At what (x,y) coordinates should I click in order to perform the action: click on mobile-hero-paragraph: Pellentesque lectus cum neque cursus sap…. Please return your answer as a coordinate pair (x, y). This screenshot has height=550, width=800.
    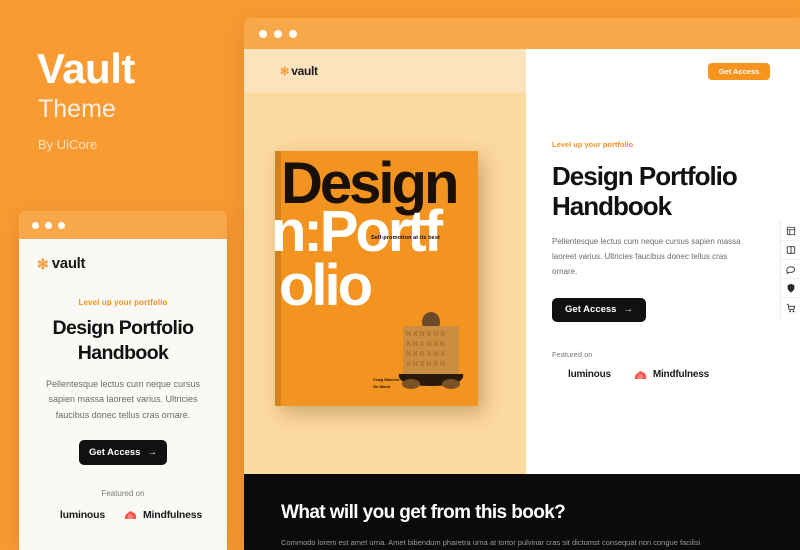
    Looking at the image, I should click on (123, 399).